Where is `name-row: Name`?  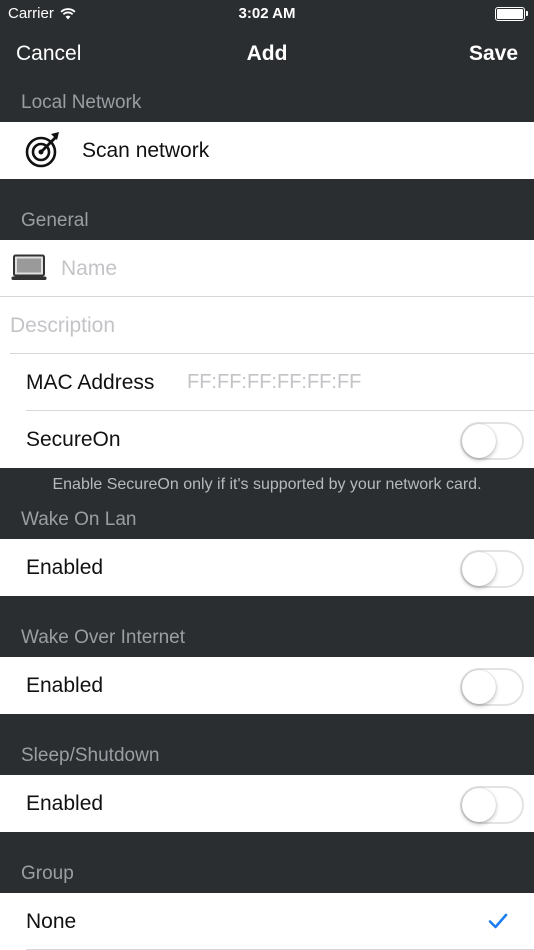 name-row: Name is located at coordinates (267, 268).